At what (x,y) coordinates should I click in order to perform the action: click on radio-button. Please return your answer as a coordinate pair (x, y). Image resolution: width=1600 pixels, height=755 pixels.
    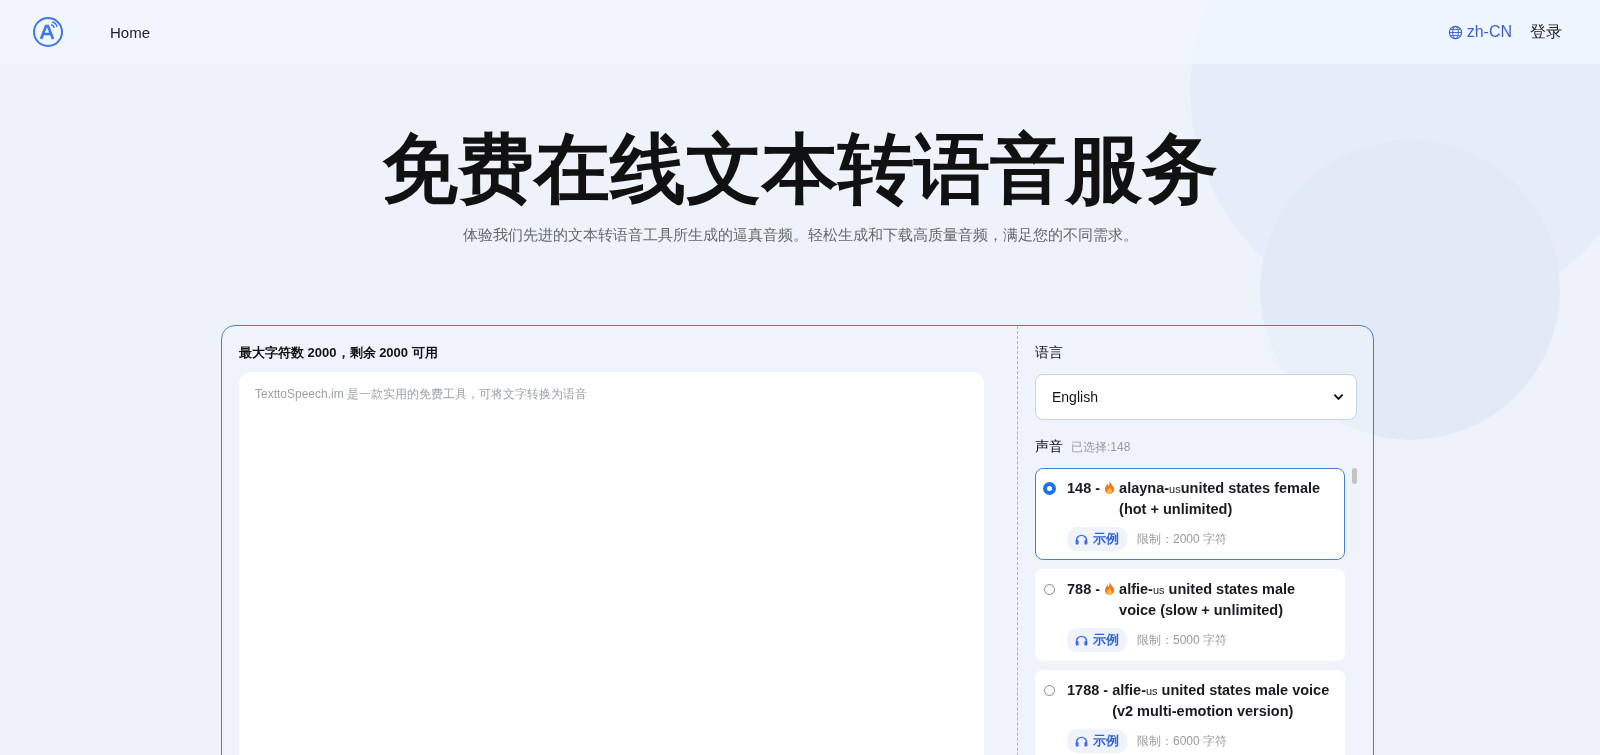
    Looking at the image, I should click on (1049, 488).